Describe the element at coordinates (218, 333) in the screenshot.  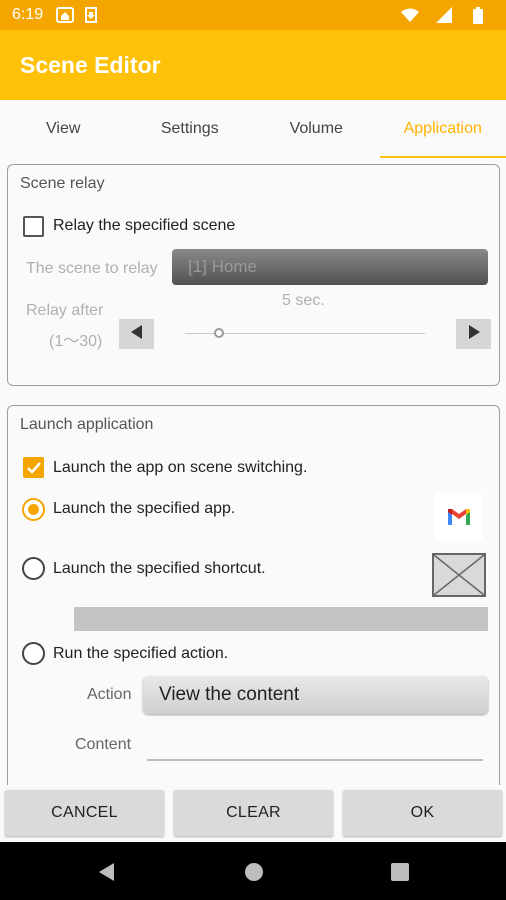
I see `relay-slider-thumb` at that location.